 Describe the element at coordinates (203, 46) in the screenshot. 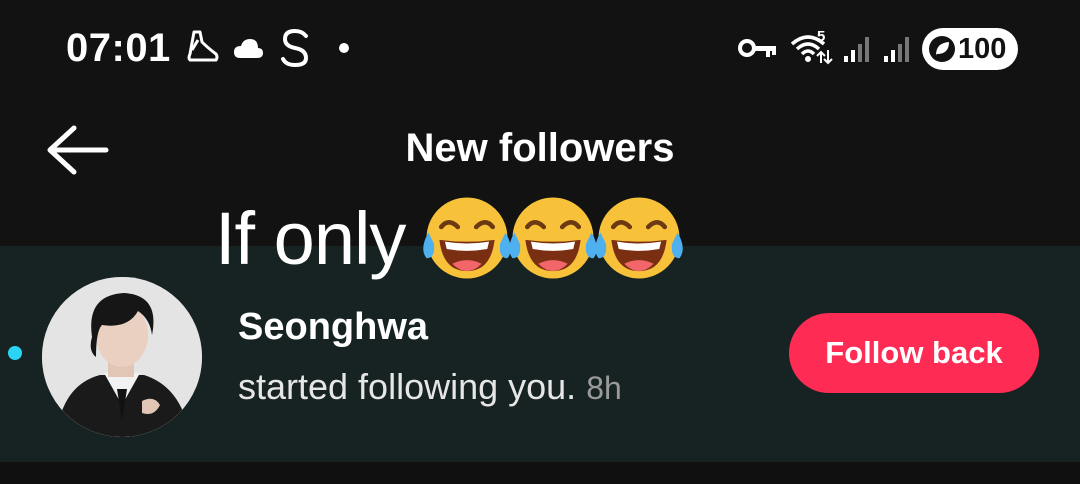

I see `running-shoe-icon` at that location.